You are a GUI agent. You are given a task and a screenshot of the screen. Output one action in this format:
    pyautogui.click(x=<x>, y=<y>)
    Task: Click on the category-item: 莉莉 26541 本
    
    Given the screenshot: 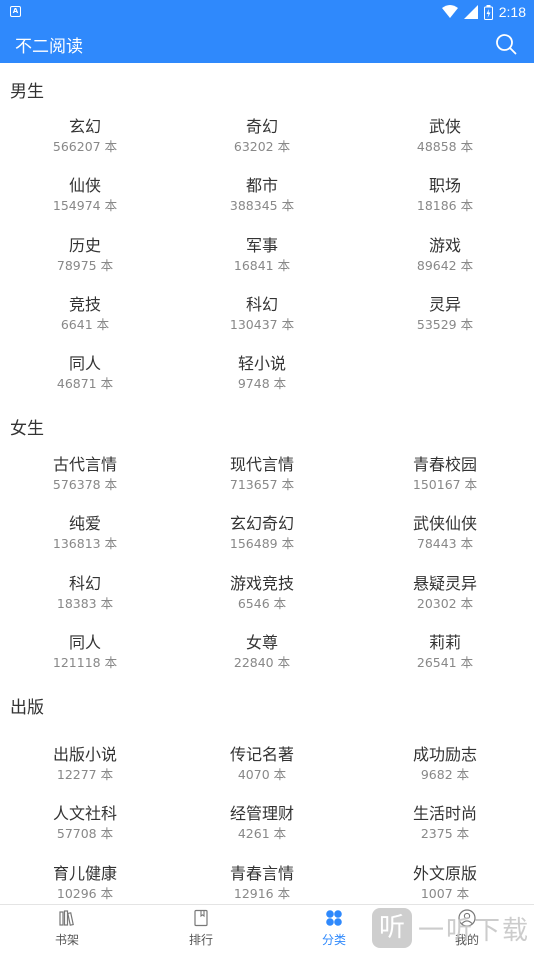 What is the action you would take?
    pyautogui.click(x=445, y=652)
    